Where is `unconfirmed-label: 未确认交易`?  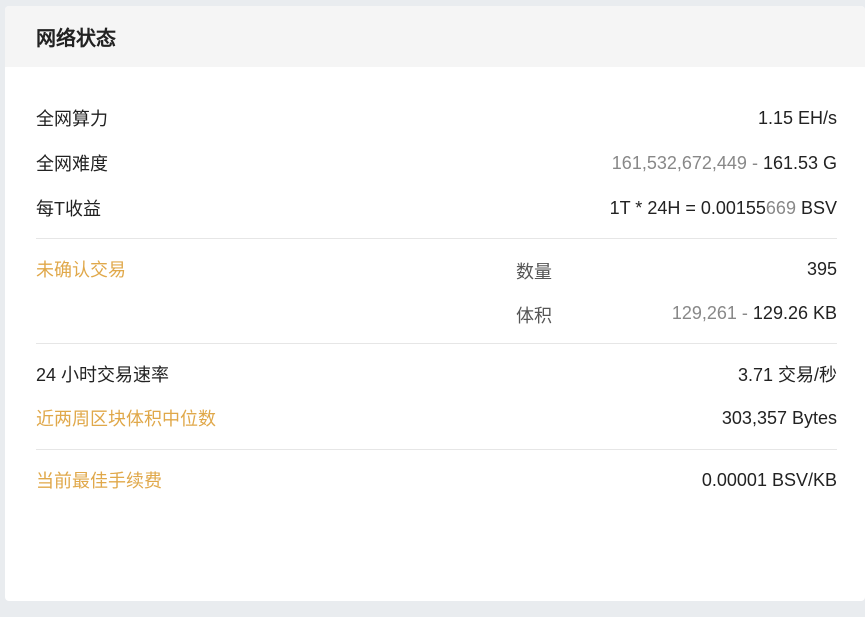
unconfirmed-label: 未确认交易 is located at coordinates (81, 270).